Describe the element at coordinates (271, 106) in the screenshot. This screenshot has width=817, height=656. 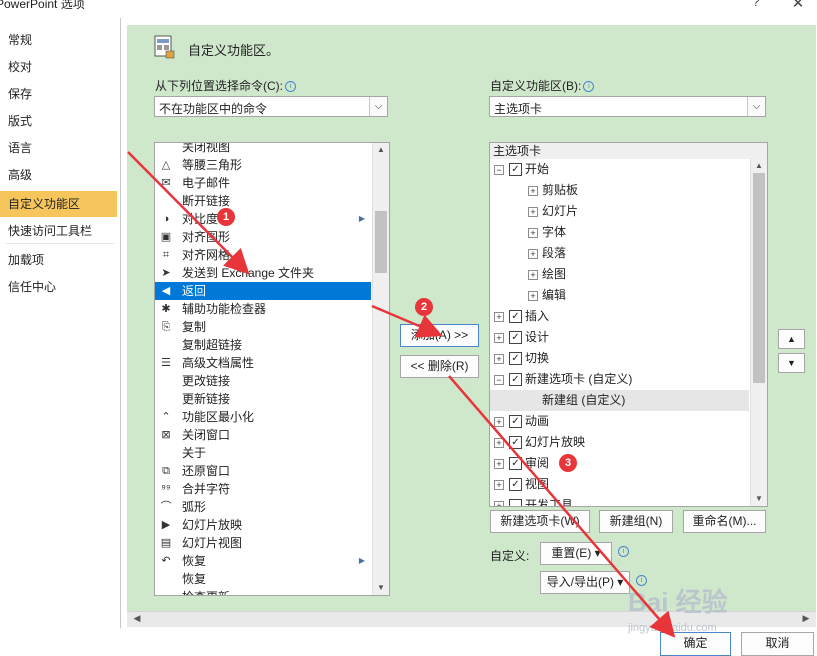
I see `commands-source-dropdown: 不在功能区中的命令 ⌵` at that location.